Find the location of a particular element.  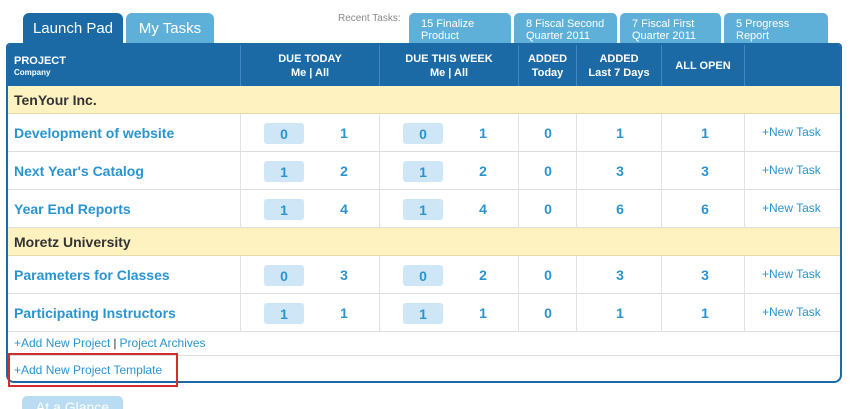

header-added7-sub: Last 7 Days is located at coordinates (619, 72).